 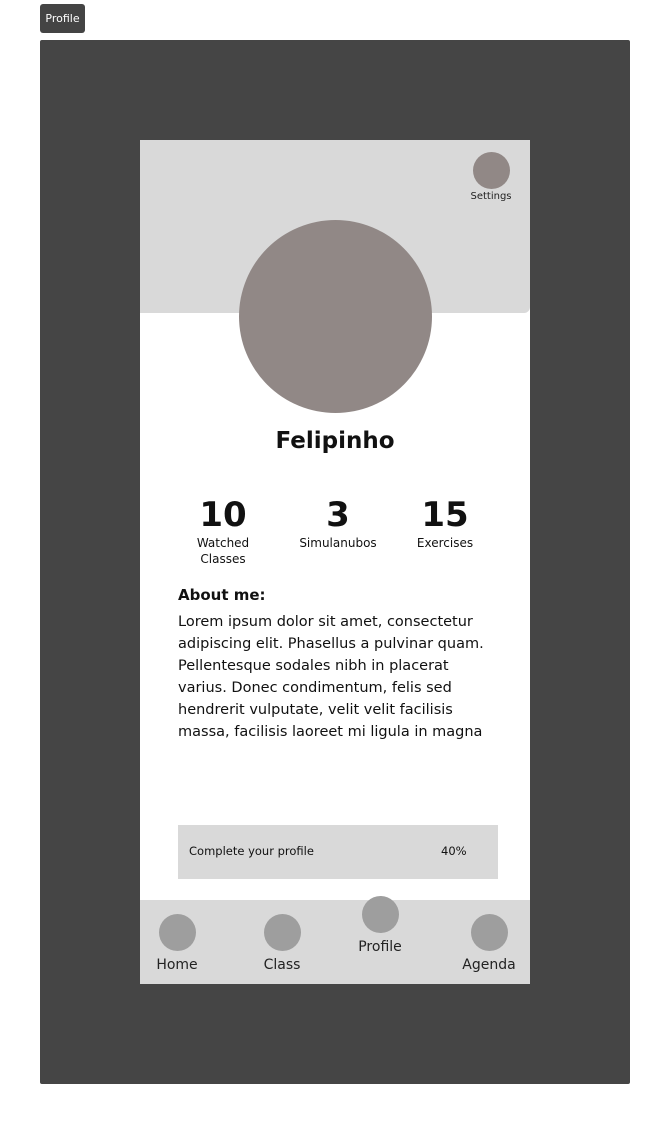 What do you see at coordinates (380, 914) in the screenshot?
I see `profile-icon` at bounding box center [380, 914].